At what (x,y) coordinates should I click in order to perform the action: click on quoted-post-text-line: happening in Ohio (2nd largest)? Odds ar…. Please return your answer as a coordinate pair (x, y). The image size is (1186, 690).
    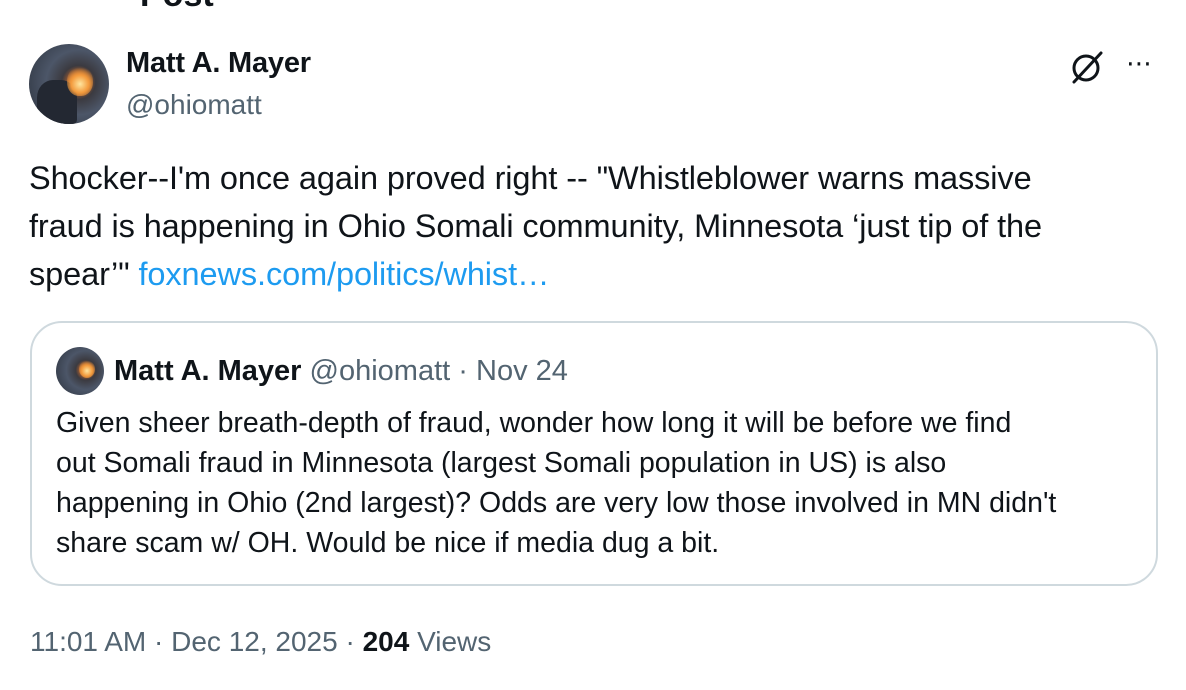
    Looking at the image, I should click on (556, 503).